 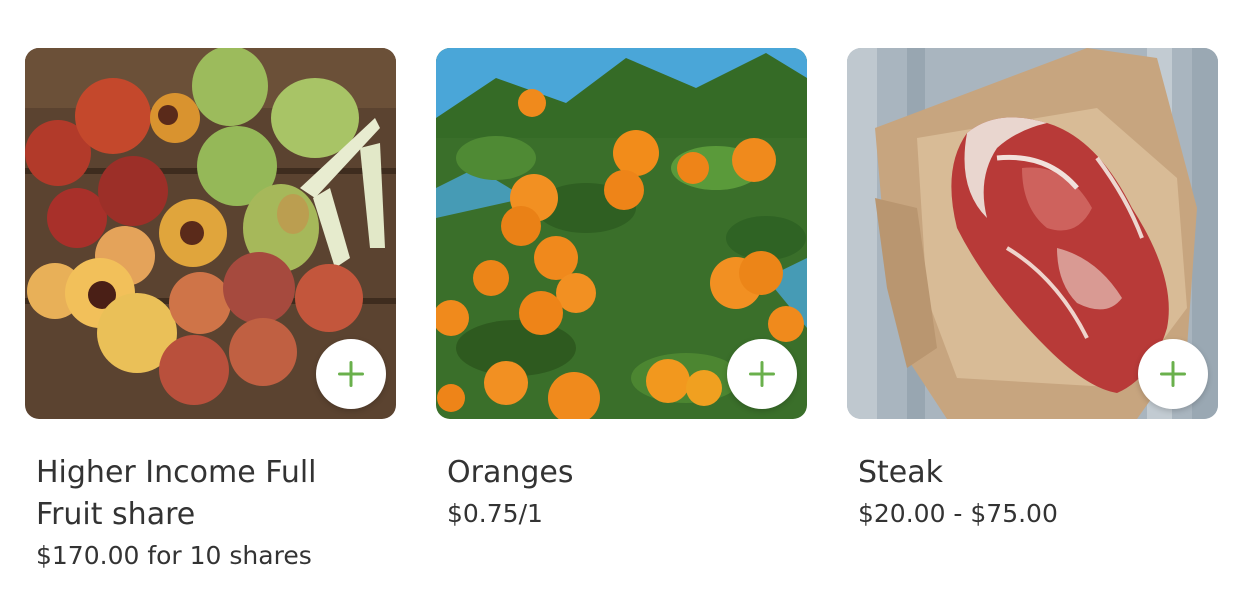 What do you see at coordinates (206, 494) in the screenshot?
I see `product-title: Higher Income Full Fruit share` at bounding box center [206, 494].